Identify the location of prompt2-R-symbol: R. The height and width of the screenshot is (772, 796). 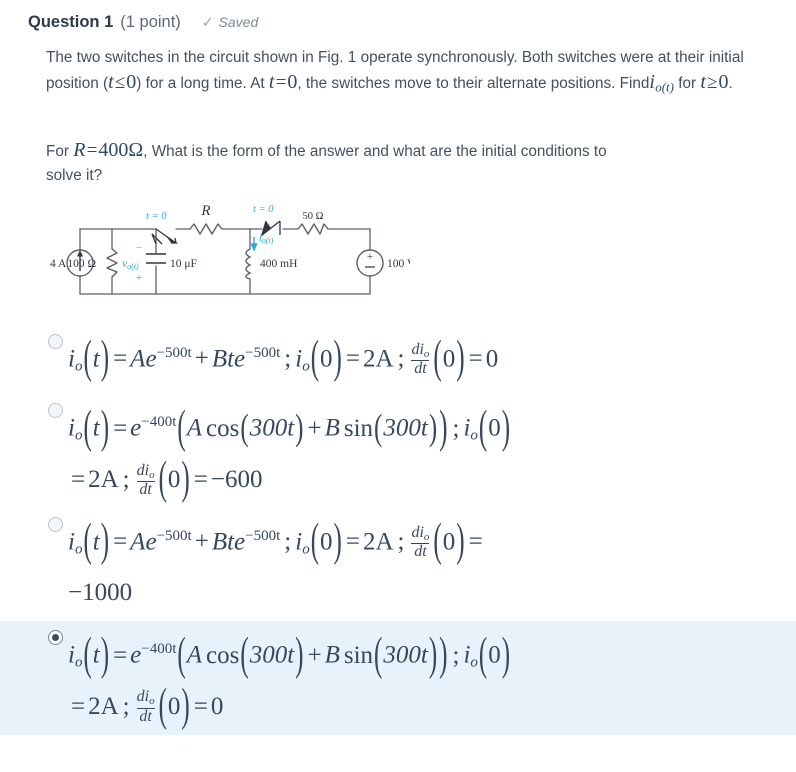
(79, 150).